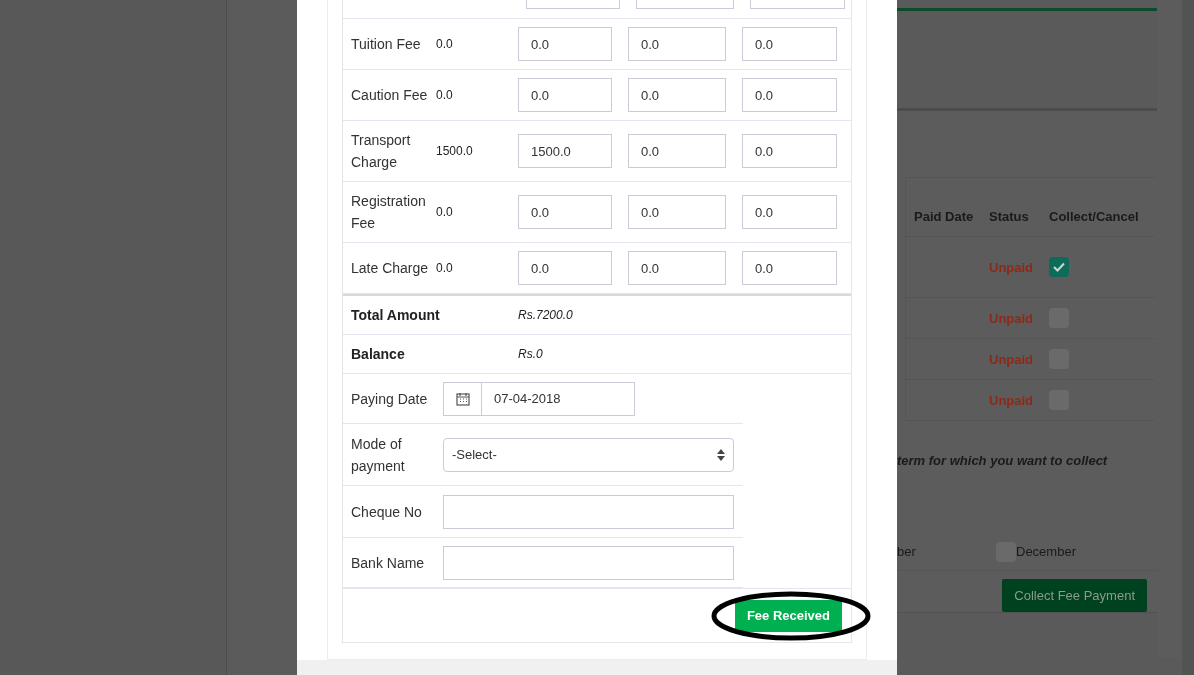  I want to click on calendar-icon, so click(462, 398).